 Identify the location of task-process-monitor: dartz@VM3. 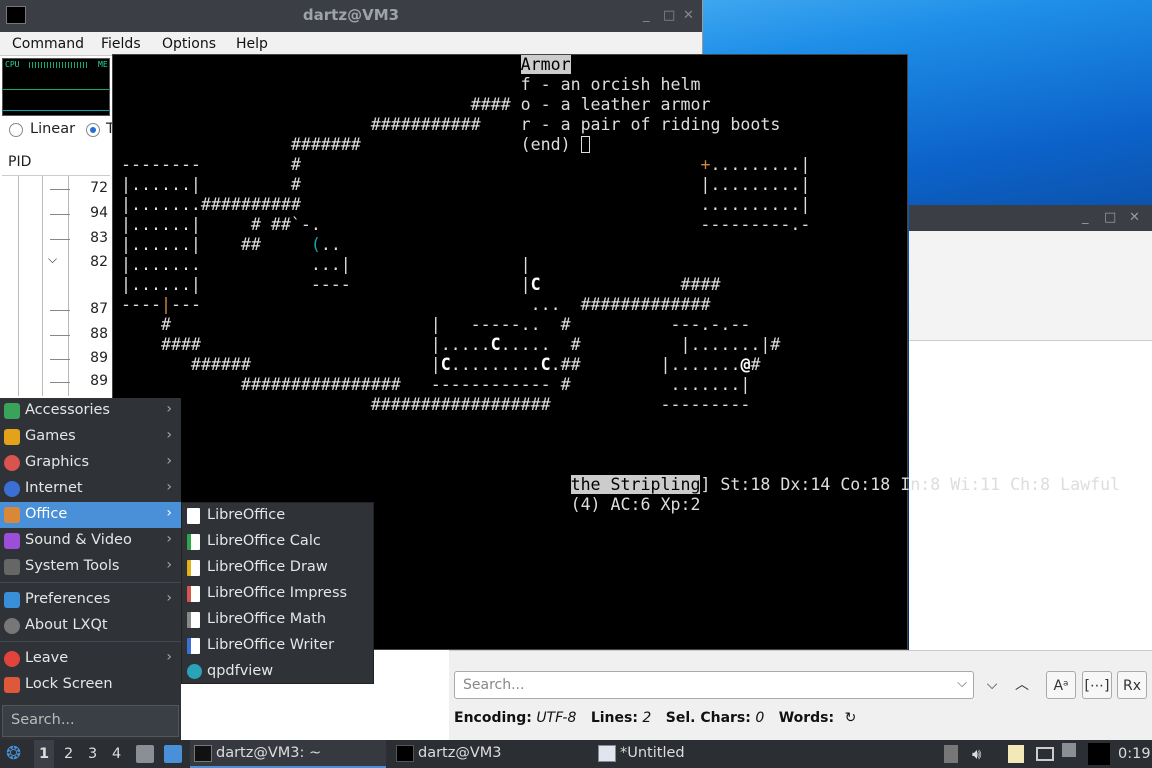
(490, 754).